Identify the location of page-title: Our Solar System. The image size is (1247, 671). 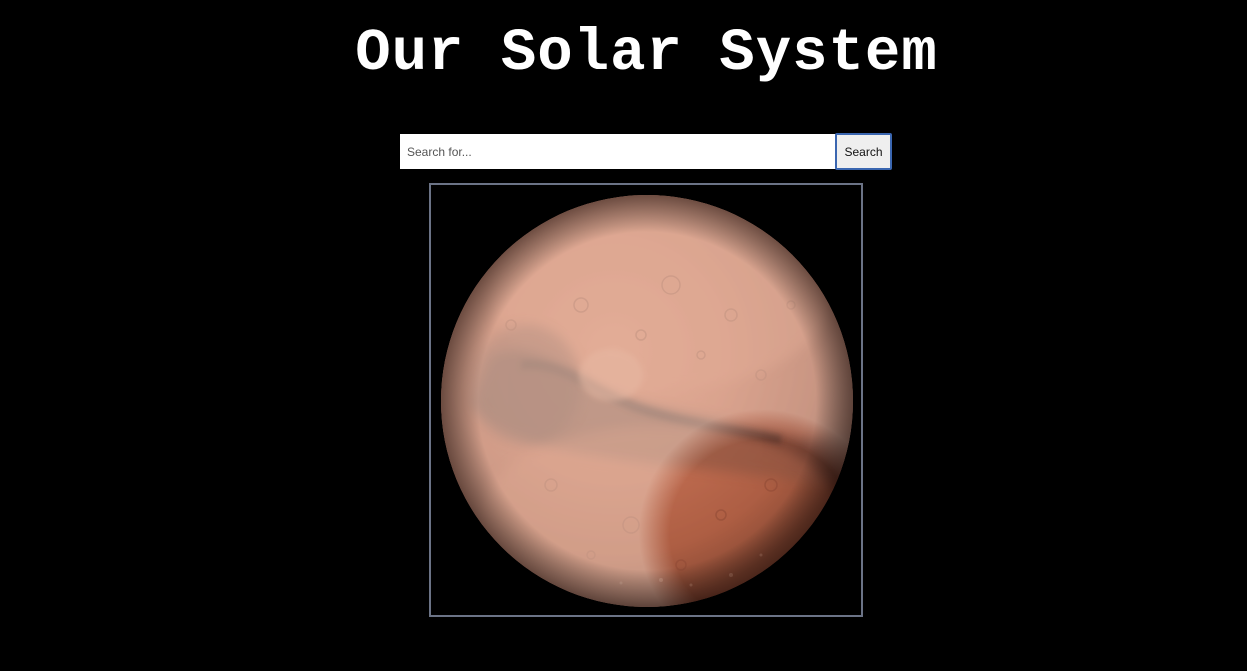
(646, 53).